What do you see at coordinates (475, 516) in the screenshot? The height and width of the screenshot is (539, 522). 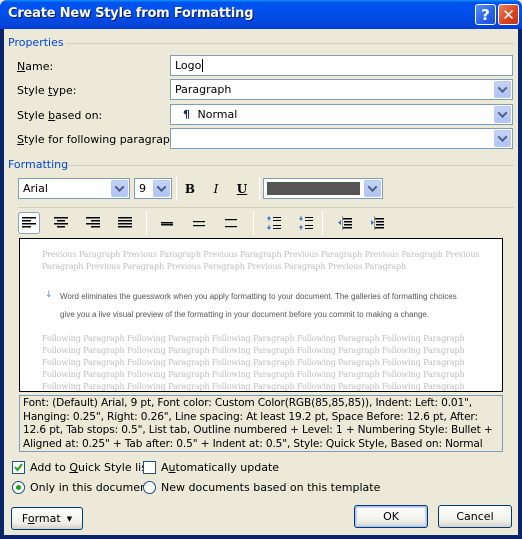 I see `cancel-button: Cancel` at bounding box center [475, 516].